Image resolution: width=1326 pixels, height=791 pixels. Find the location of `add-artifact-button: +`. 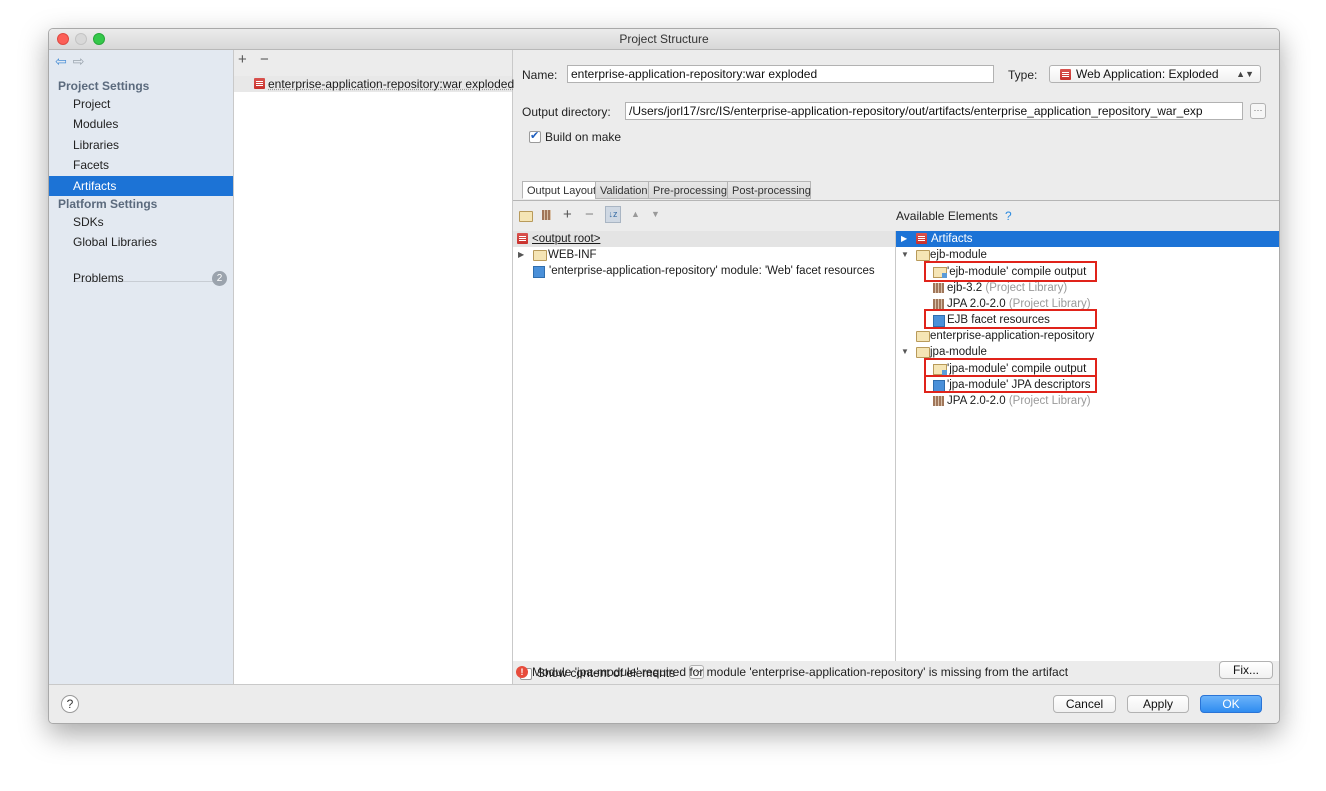

add-artifact-button: + is located at coordinates (242, 59).